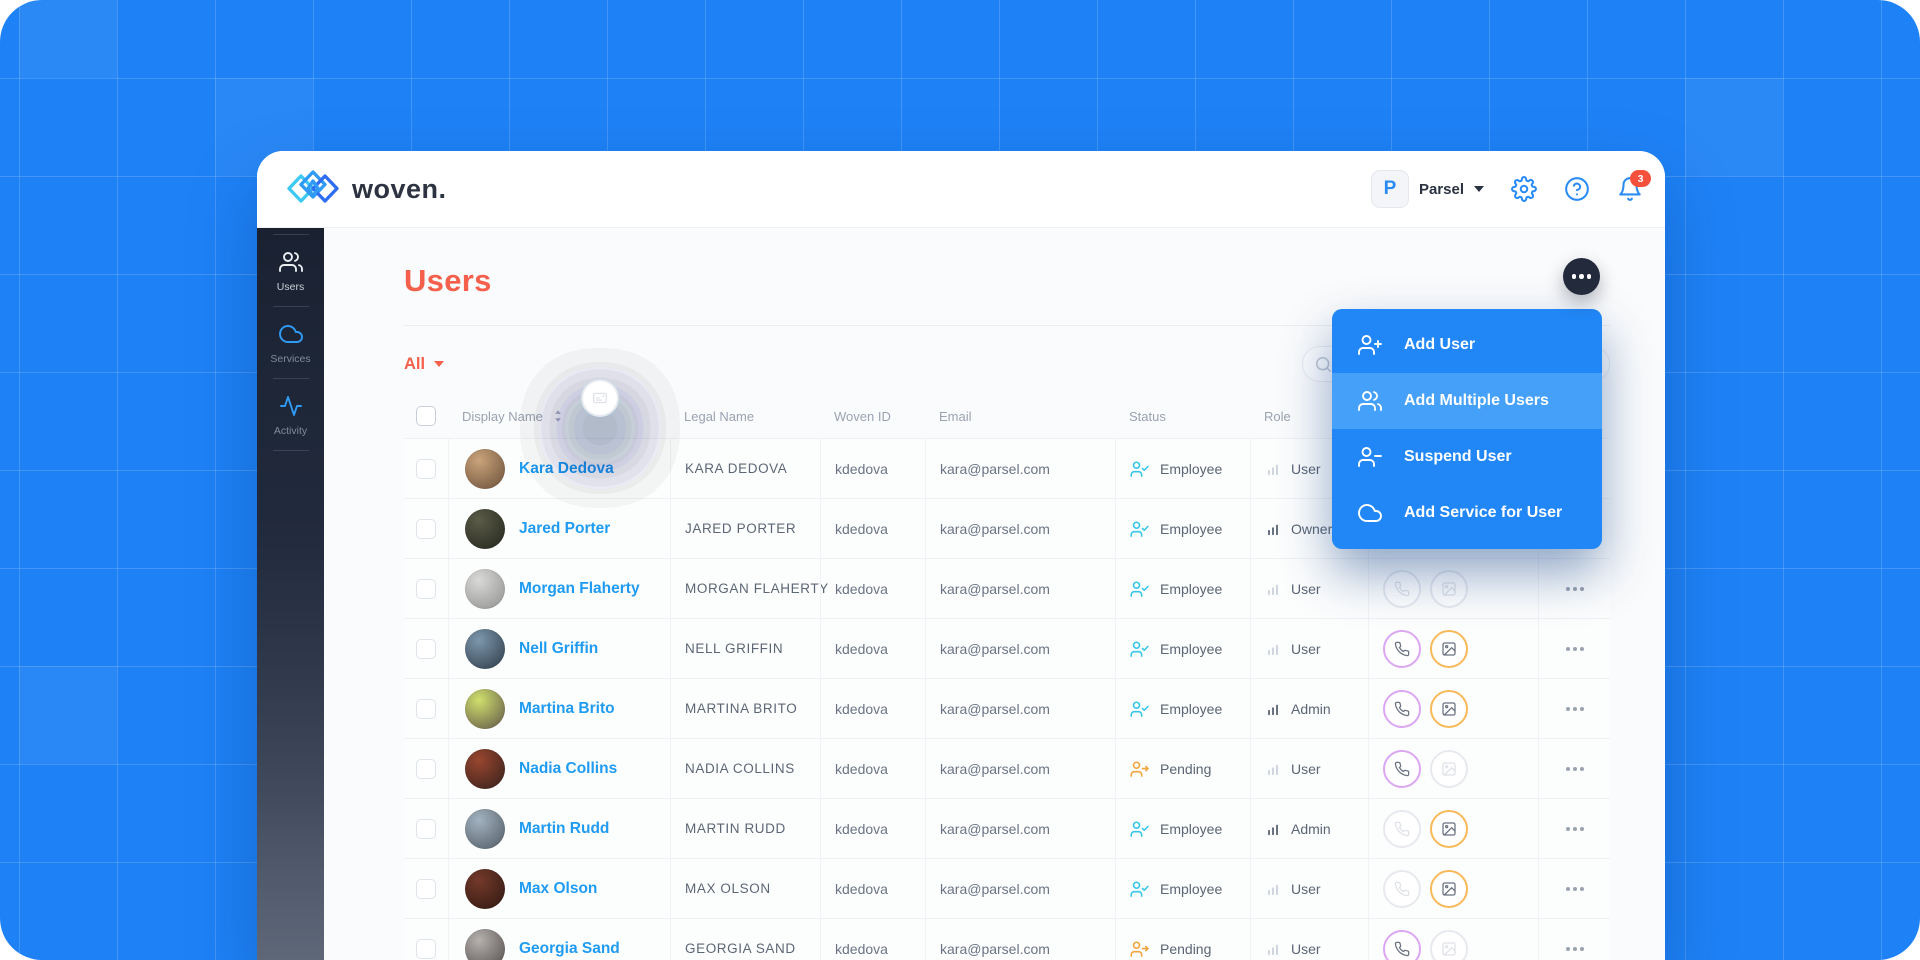 The width and height of the screenshot is (1920, 960). What do you see at coordinates (1059, 498) in the screenshot?
I see `row-actions` at bounding box center [1059, 498].